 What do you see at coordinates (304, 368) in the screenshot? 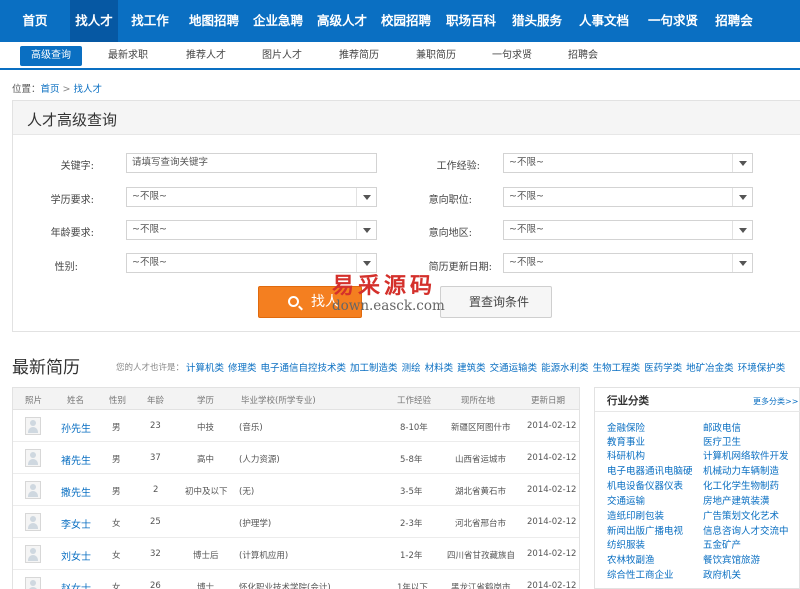
I see `category-link: 电子通信自控技术类` at bounding box center [304, 368].